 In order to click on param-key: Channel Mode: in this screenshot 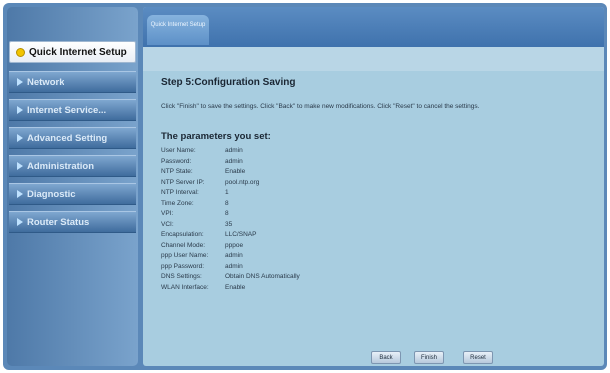, I will do `click(183, 245)`.